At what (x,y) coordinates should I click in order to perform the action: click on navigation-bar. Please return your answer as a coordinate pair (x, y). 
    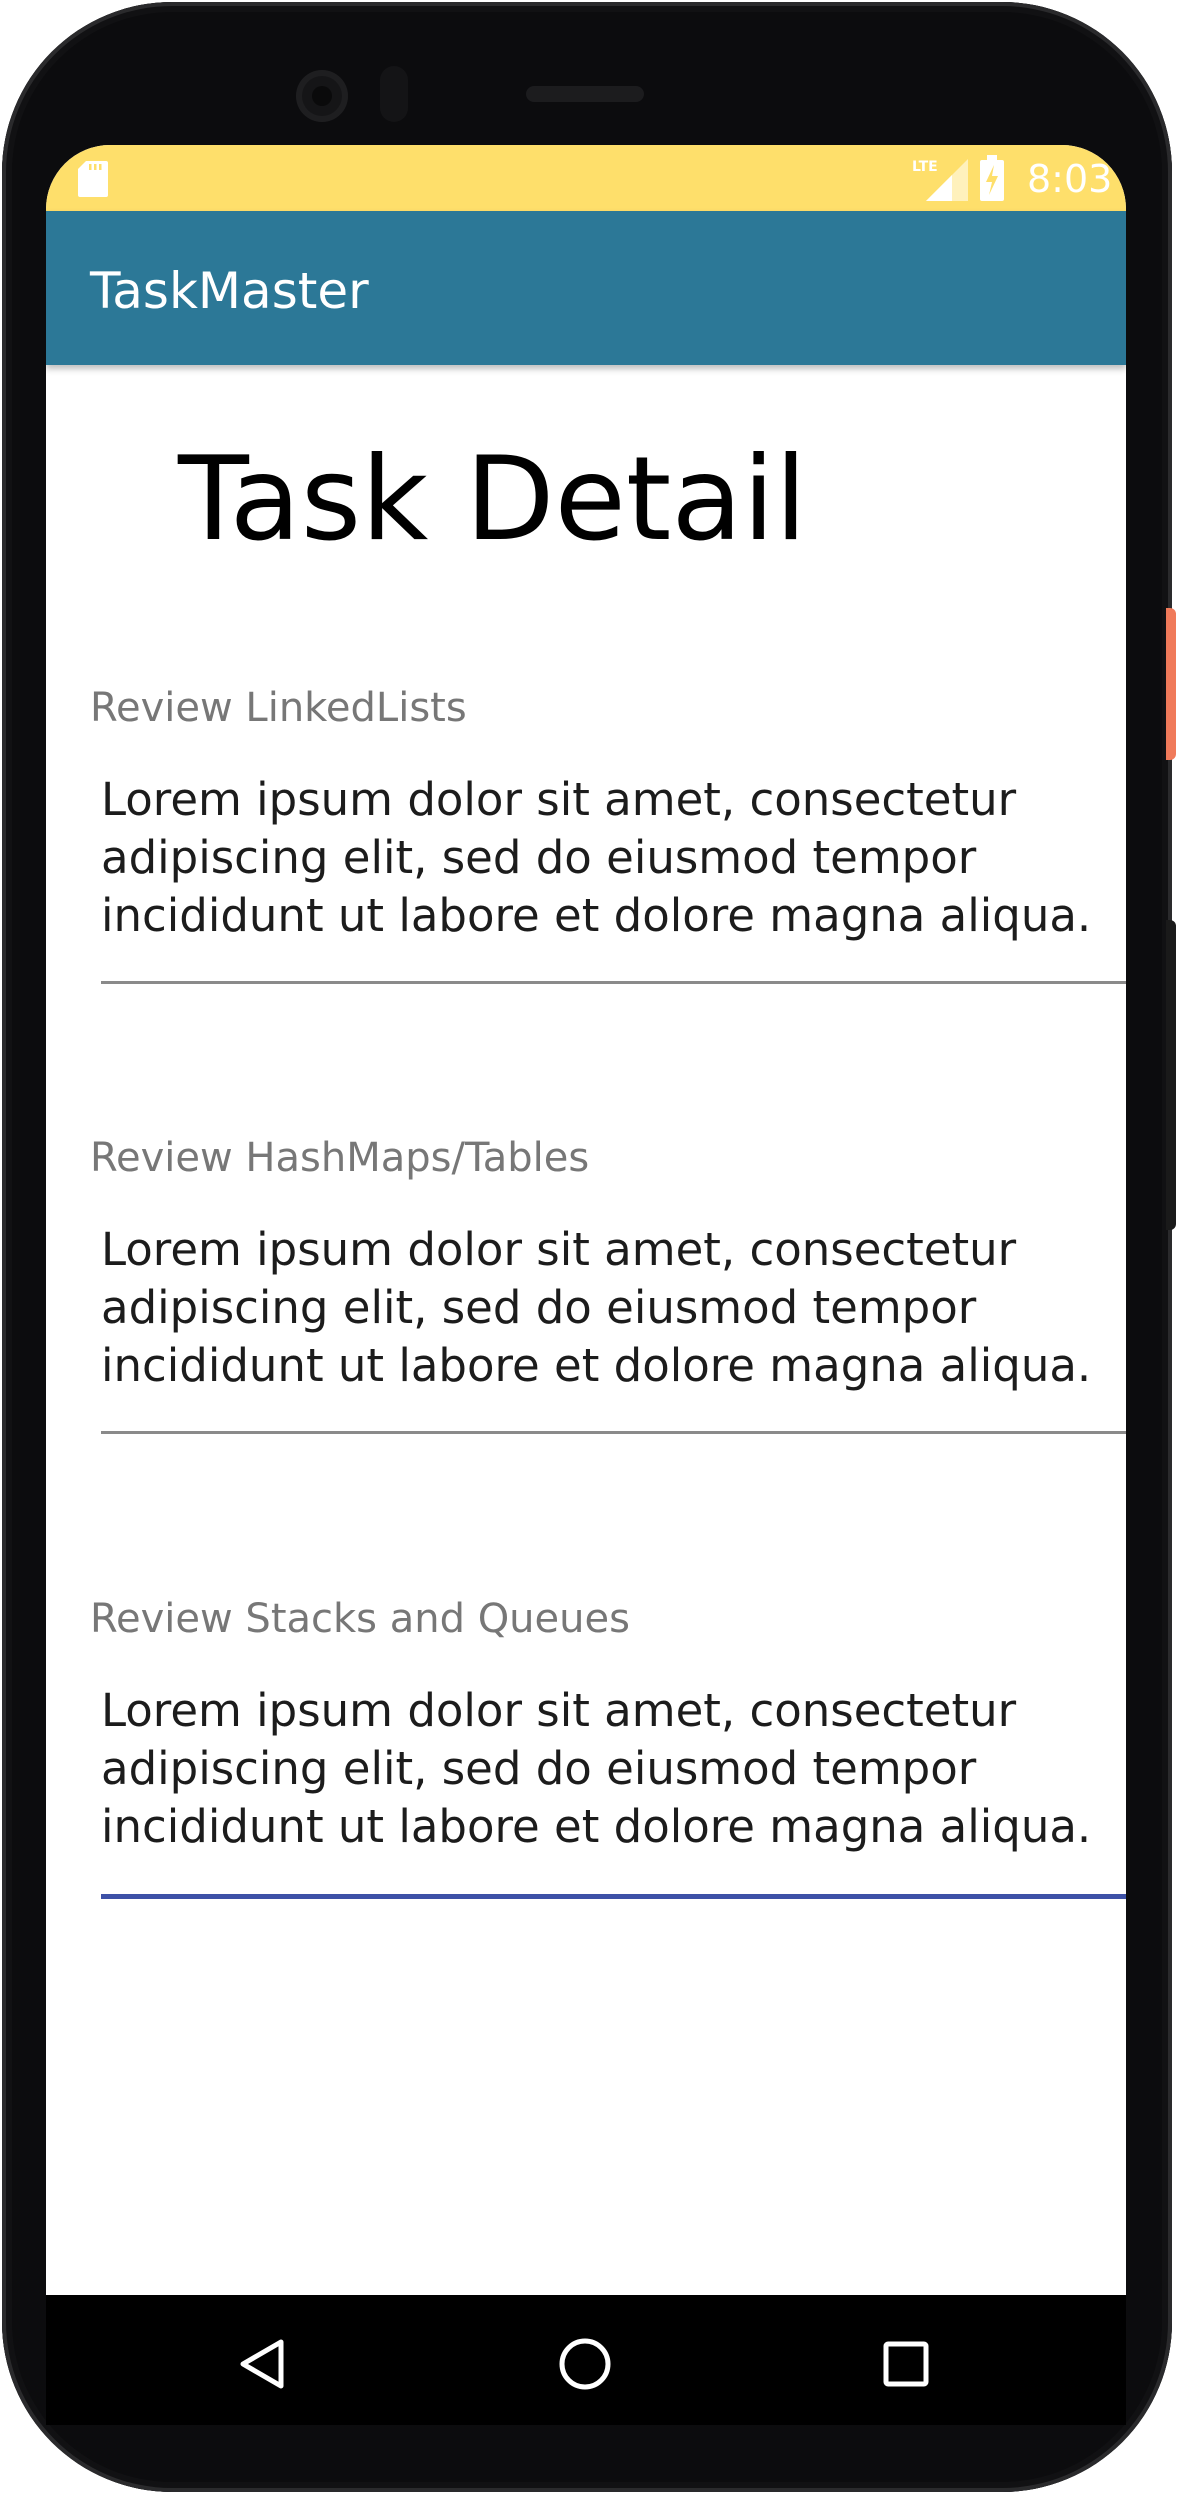
    Looking at the image, I should click on (586, 2360).